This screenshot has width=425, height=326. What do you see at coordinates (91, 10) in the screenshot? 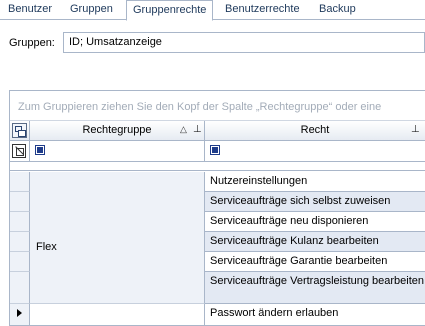
I see `tab-gruppen: Gruppen` at bounding box center [91, 10].